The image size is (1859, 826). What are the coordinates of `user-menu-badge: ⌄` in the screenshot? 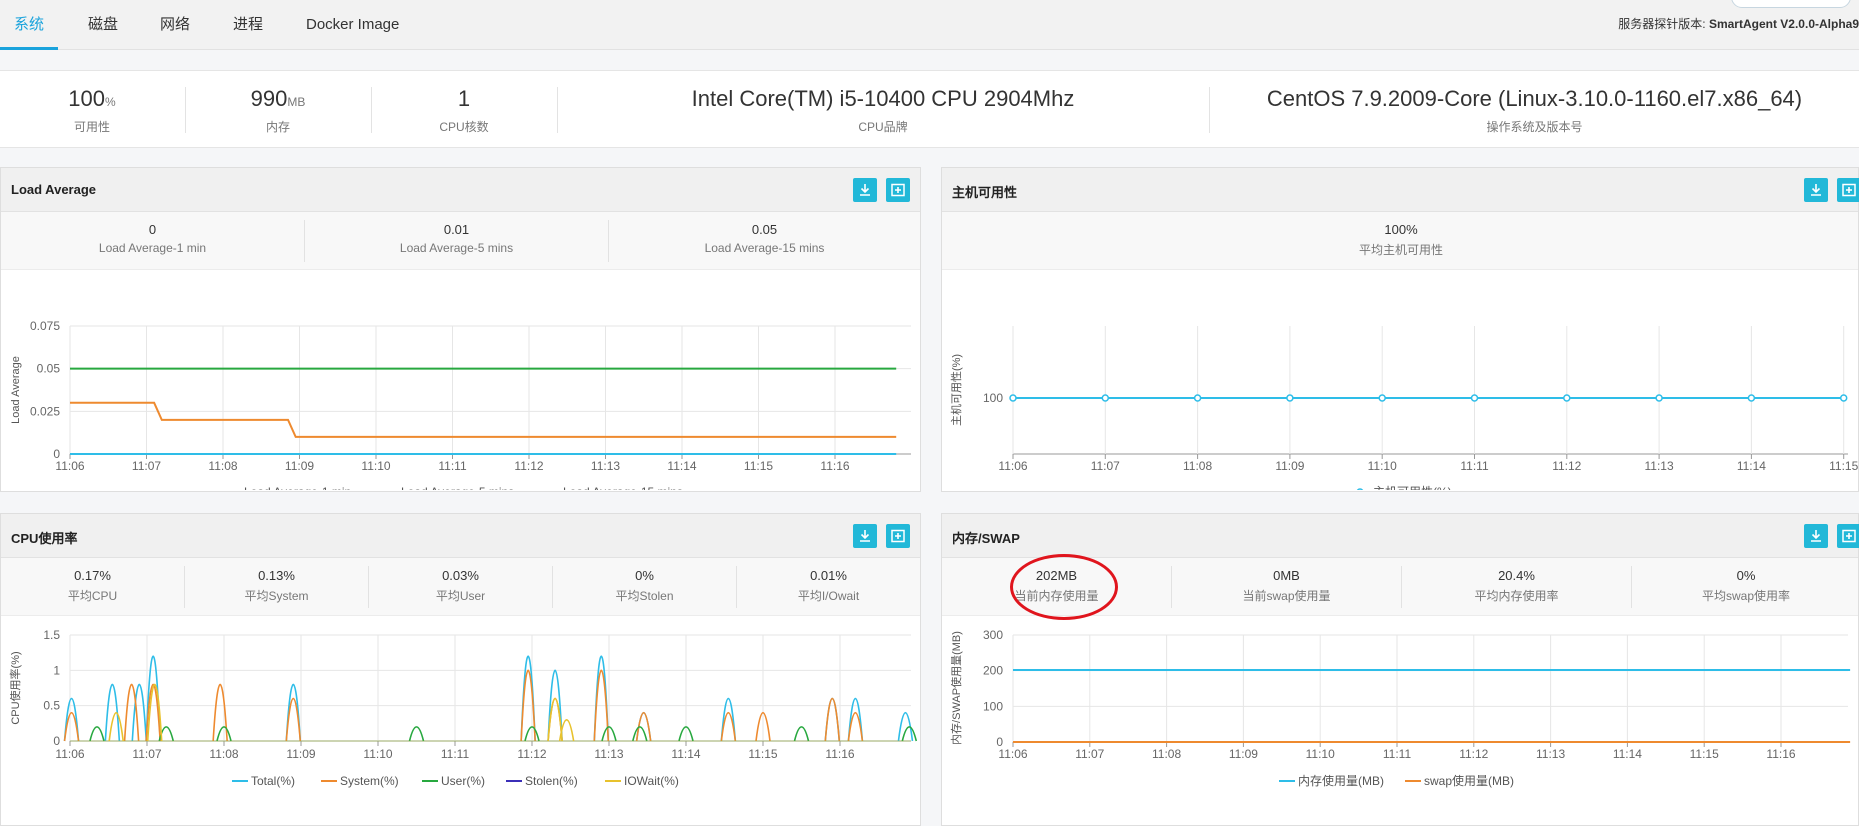 It's located at (1791, 4).